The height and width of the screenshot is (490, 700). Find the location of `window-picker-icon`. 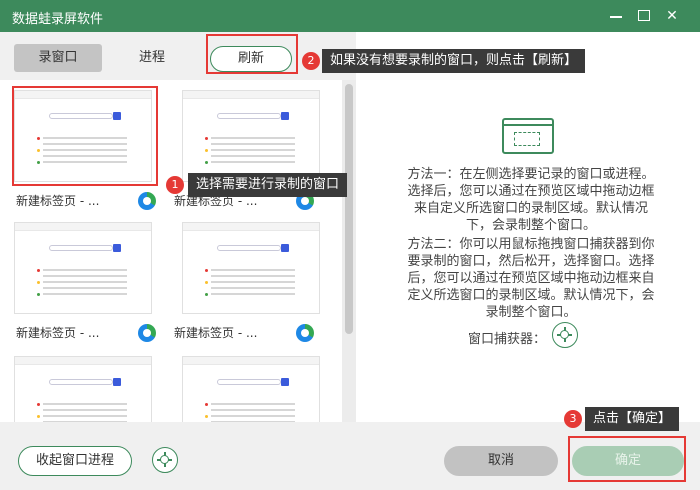

window-picker-icon is located at coordinates (528, 136).